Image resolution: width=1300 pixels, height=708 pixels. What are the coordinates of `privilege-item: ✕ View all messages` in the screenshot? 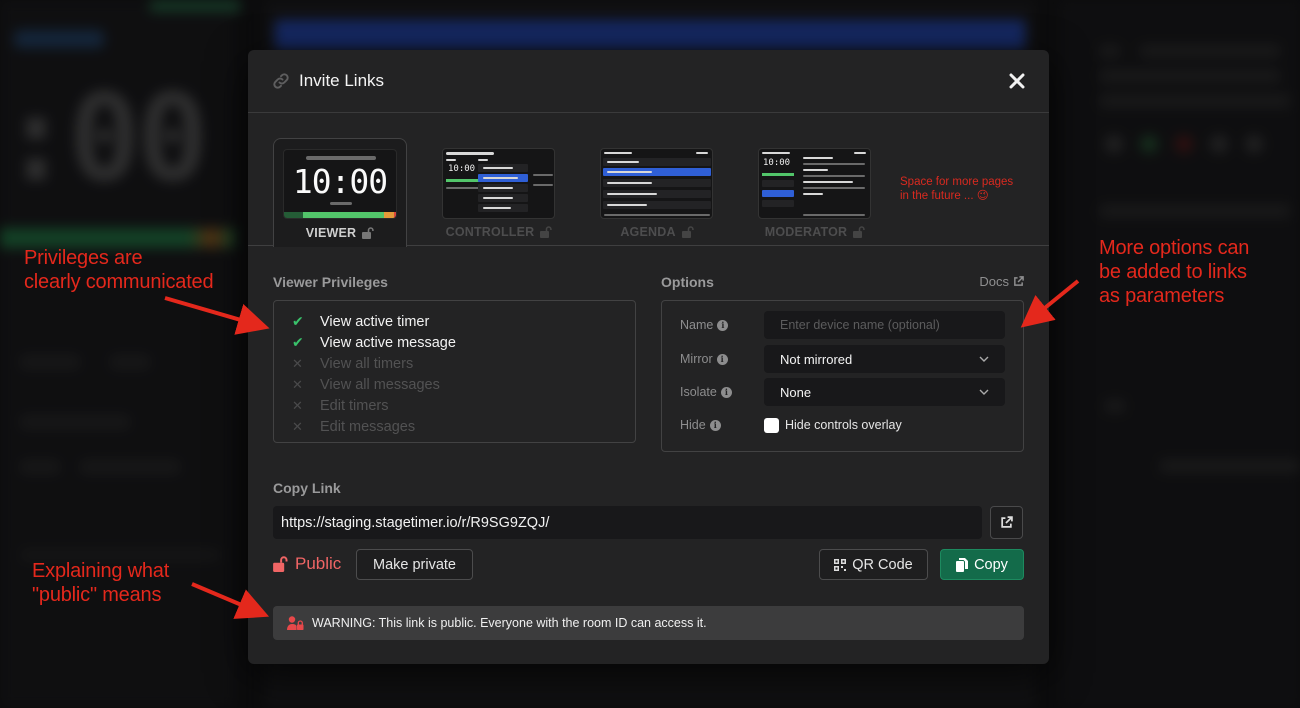 It's located at (366, 384).